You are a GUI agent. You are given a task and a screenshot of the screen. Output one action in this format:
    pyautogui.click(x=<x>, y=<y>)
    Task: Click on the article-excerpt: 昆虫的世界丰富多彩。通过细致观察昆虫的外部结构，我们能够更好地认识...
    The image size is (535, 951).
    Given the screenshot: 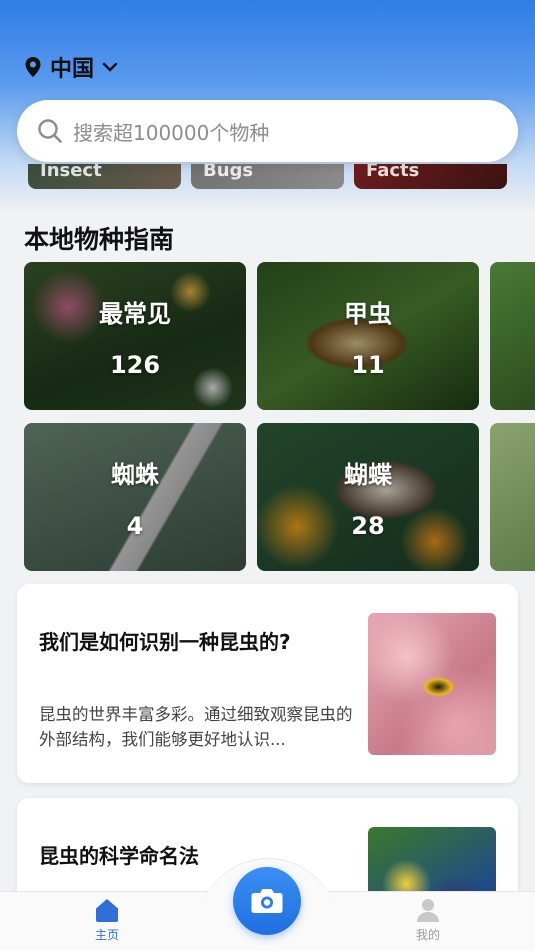 What is the action you would take?
    pyautogui.click(x=196, y=727)
    